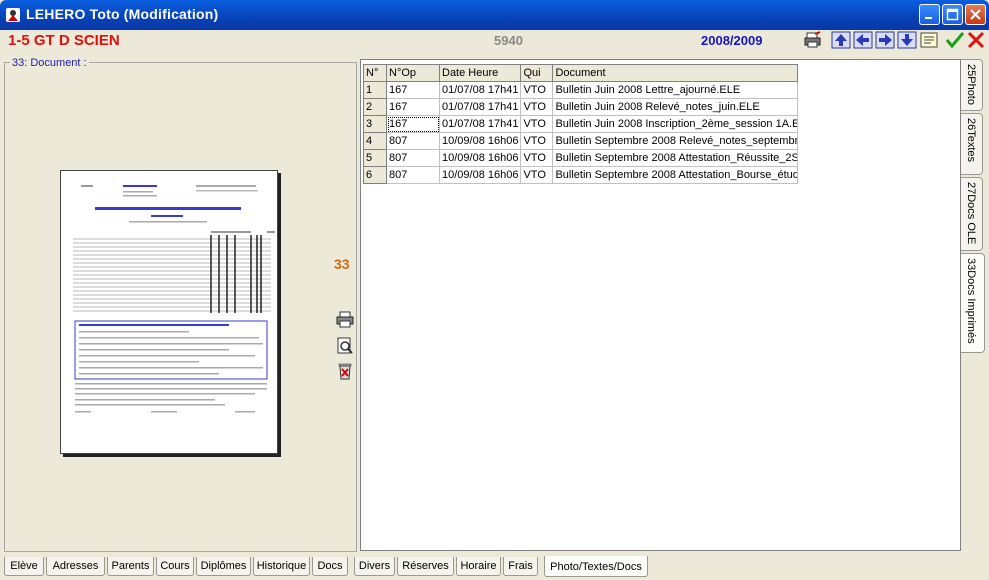 This screenshot has height=580, width=989. I want to click on column-header-datetime: Date Heure, so click(480, 73).